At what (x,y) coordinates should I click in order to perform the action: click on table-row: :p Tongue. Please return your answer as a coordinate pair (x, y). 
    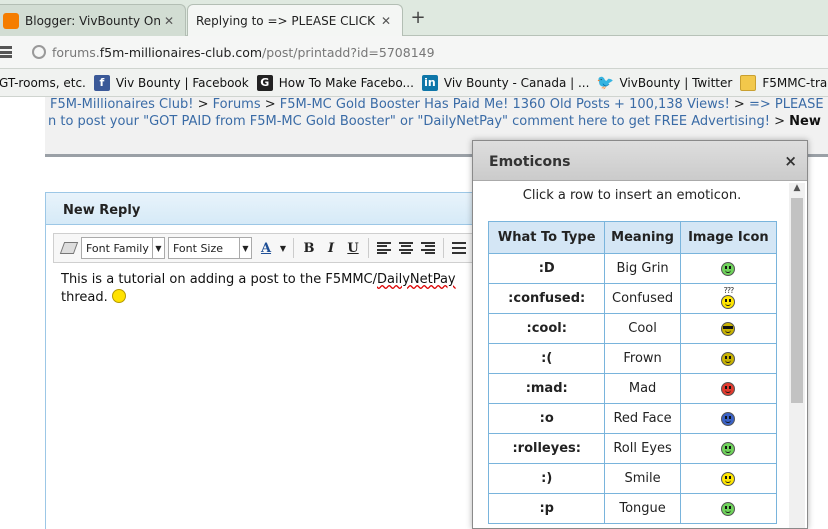
    Looking at the image, I should click on (632, 508).